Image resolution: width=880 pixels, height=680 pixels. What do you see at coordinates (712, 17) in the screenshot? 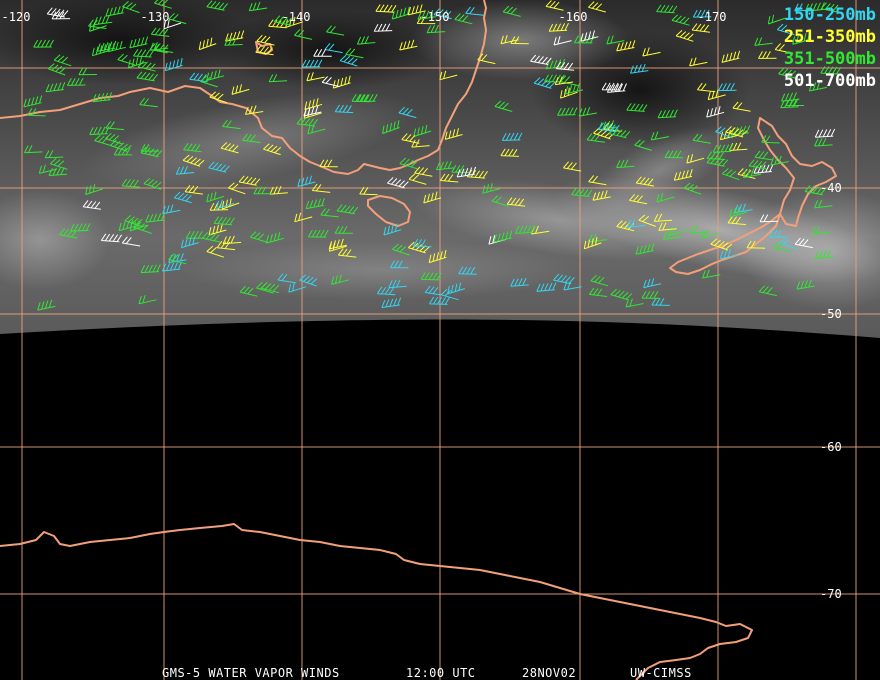
I see `lon-label: -170` at bounding box center [712, 17].